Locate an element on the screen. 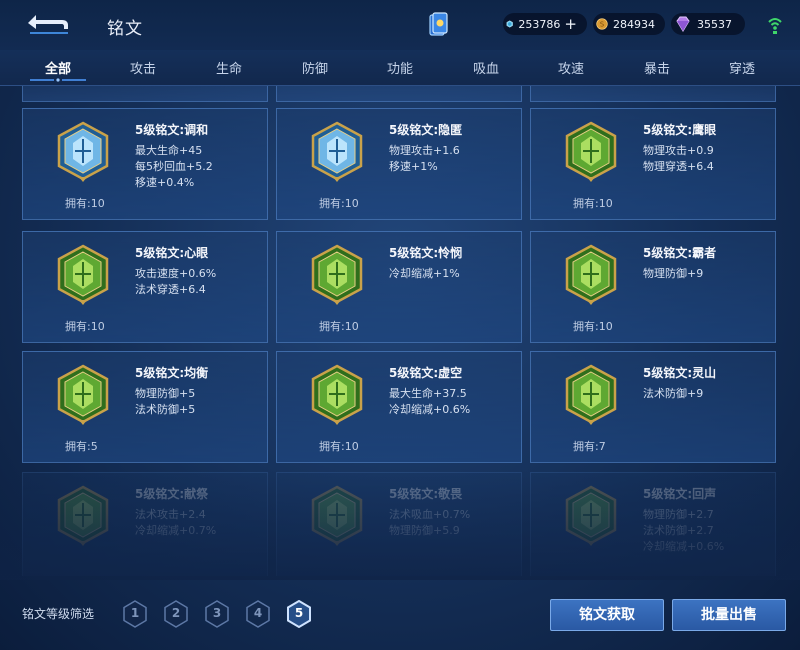 This screenshot has width=800, height=650. gold-currency: S 284934 is located at coordinates (629, 24).